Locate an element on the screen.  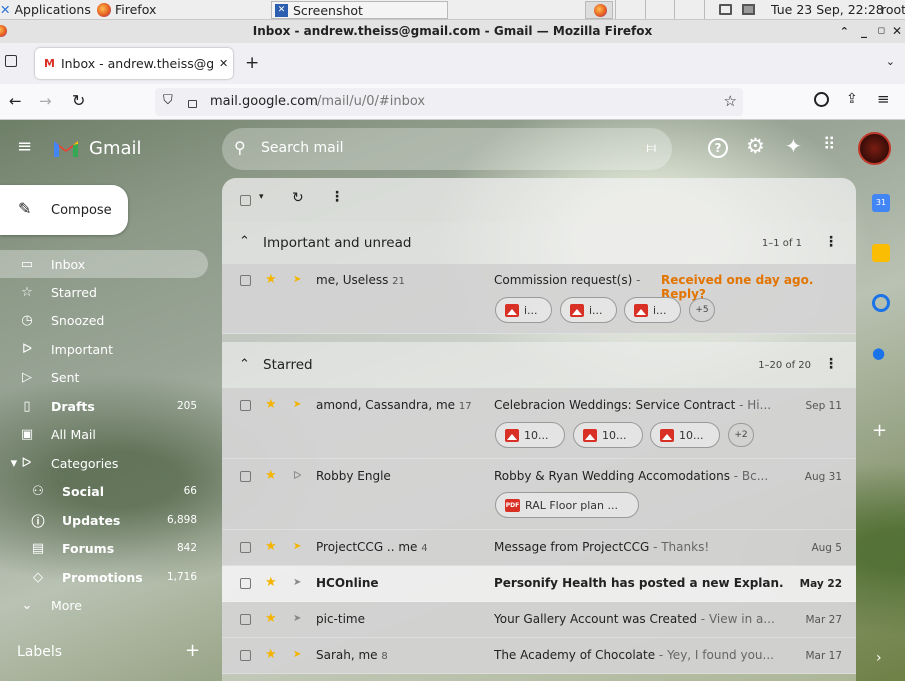
search-icon: ⚲ is located at coordinates (240, 147).